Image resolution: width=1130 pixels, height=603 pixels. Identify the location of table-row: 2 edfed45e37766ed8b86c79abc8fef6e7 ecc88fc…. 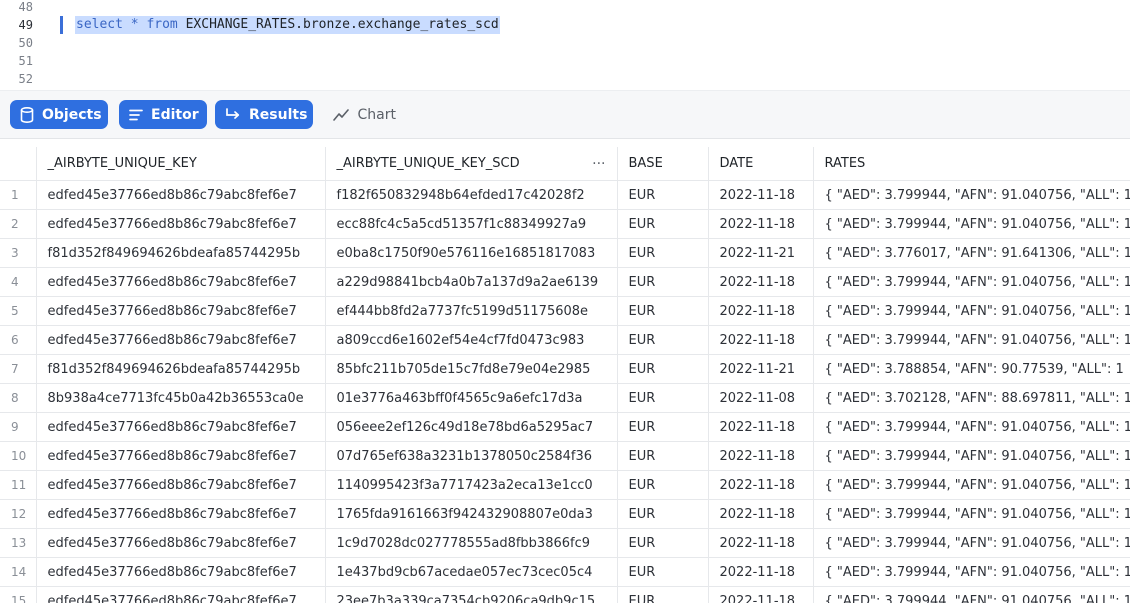
(565, 224).